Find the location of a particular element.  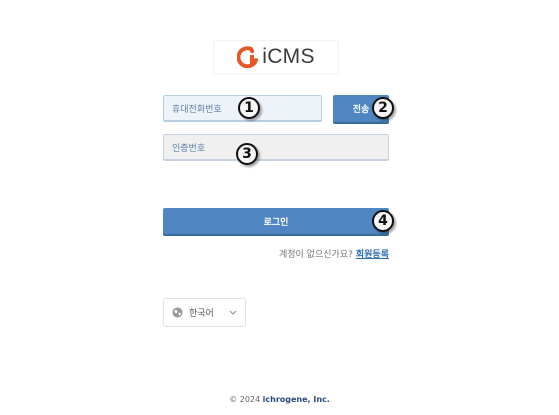

footer-company: ichrogene, Inc. is located at coordinates (296, 399).